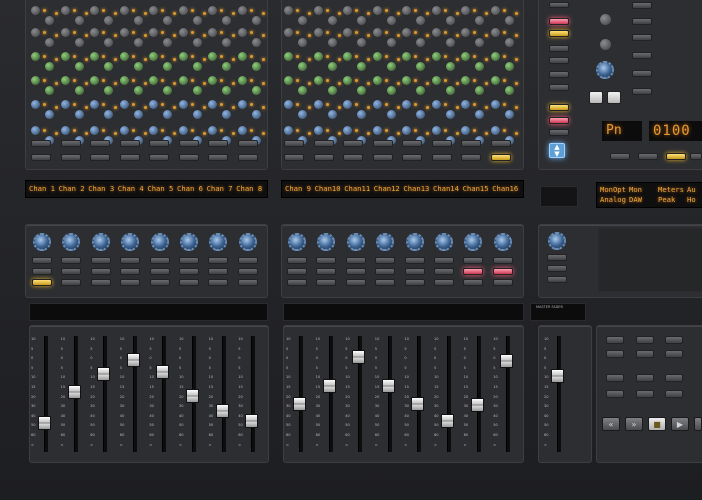 The width and height of the screenshot is (702, 500). Describe the element at coordinates (676, 156) in the screenshot. I see `control-button-lit-yellow` at that location.